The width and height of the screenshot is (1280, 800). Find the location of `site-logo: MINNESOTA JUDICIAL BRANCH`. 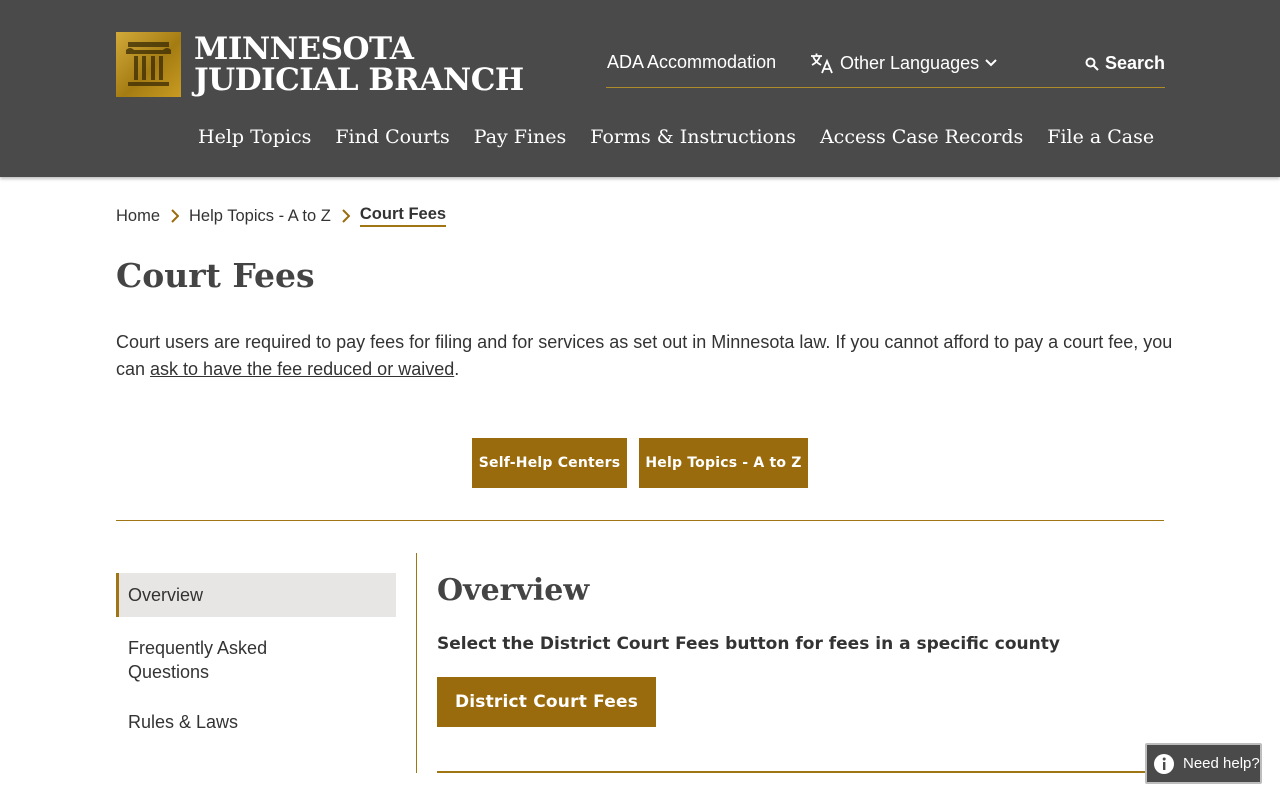

site-logo: MINNESOTA JUDICIAL BRANCH is located at coordinates (320, 64).